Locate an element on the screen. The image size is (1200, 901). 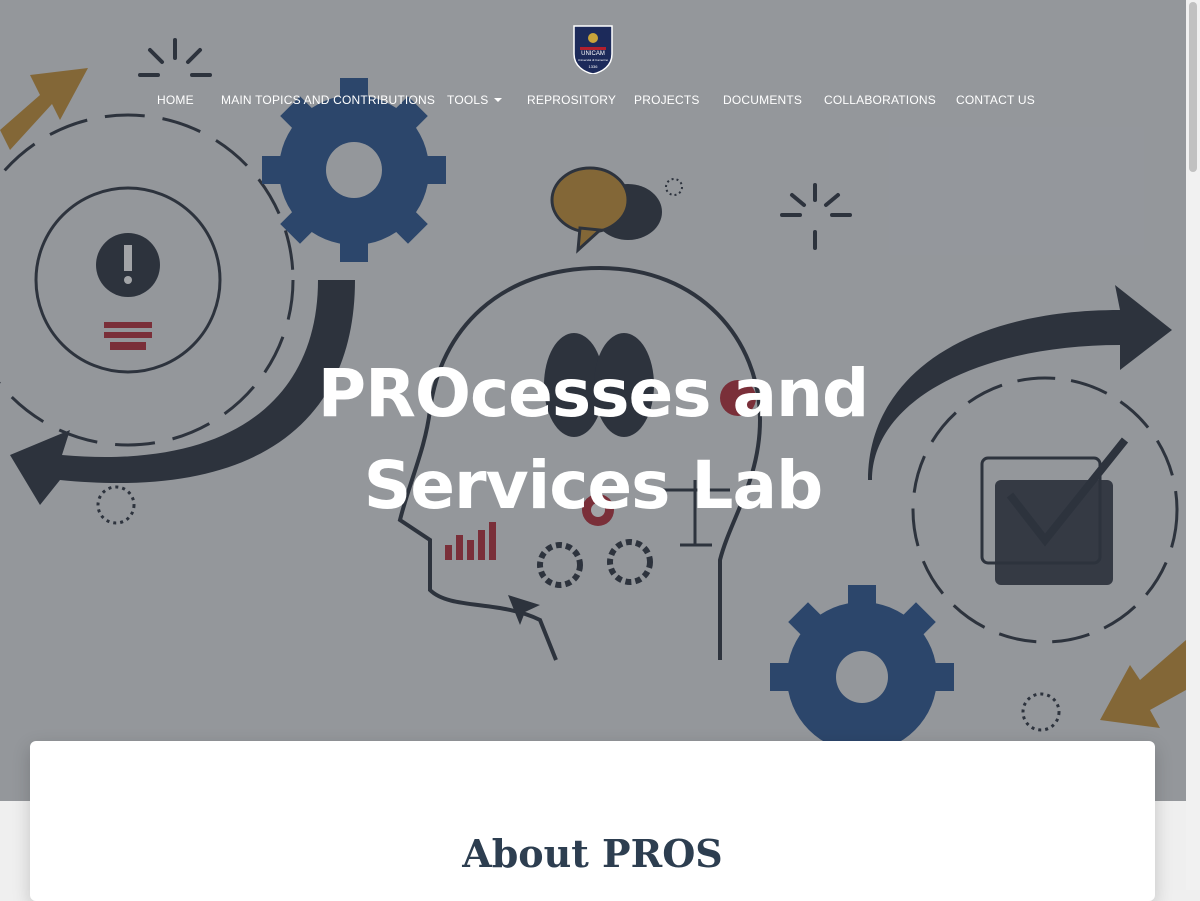
hero-title-line1: PROcesses and is located at coordinates (593, 393).